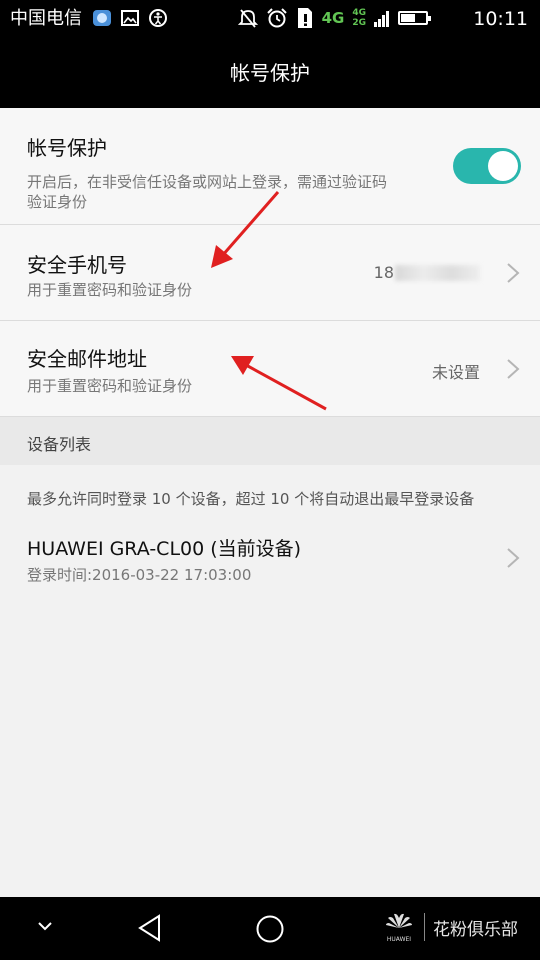 The height and width of the screenshot is (960, 540). I want to click on watermark-brand-text: 花粉俱乐部, so click(475, 929).